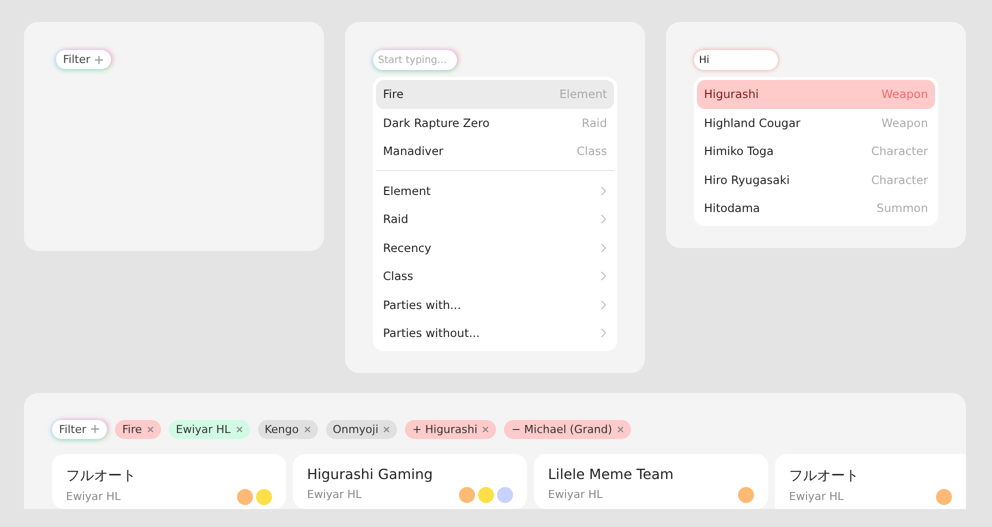 The height and width of the screenshot is (527, 992). What do you see at coordinates (568, 429) in the screenshot?
I see `filter-chip: − Michael (Grand)` at bounding box center [568, 429].